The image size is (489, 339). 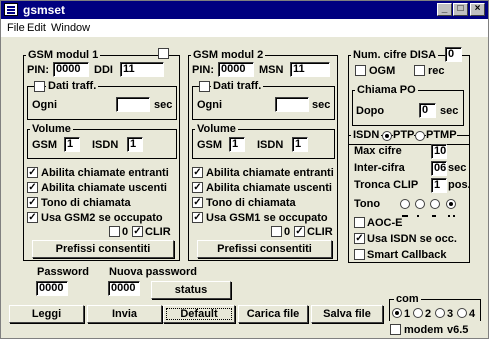 What do you see at coordinates (444, 9) in the screenshot?
I see `minimize-button: _` at bounding box center [444, 9].